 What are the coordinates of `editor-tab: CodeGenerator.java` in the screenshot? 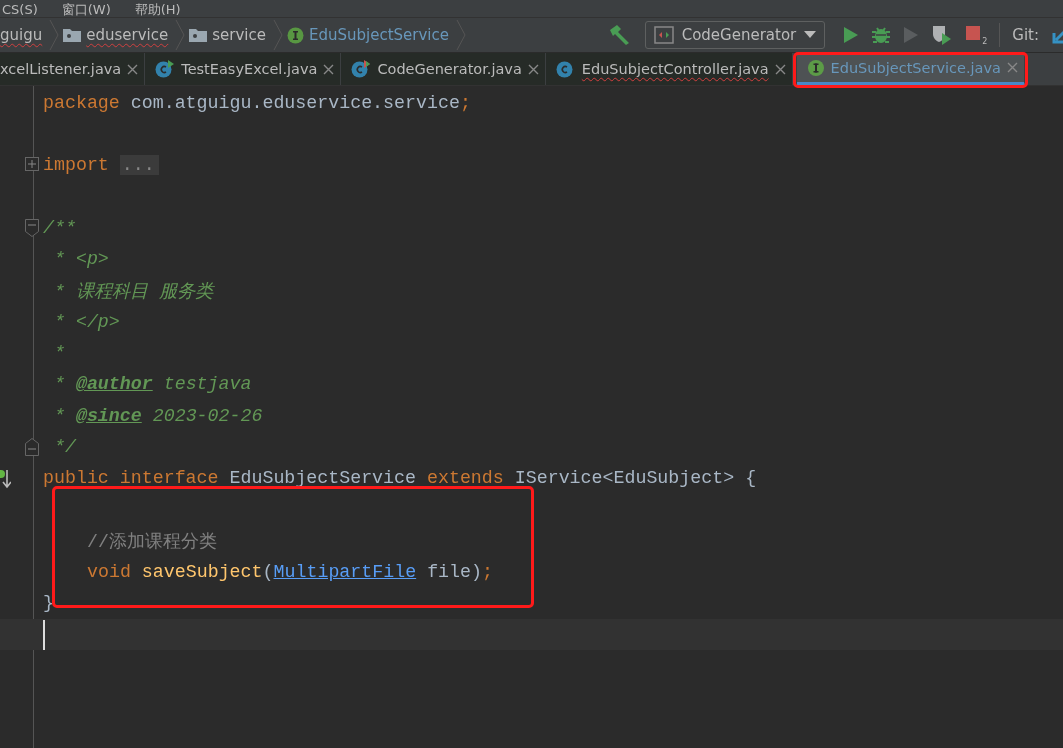 It's located at (443, 69).